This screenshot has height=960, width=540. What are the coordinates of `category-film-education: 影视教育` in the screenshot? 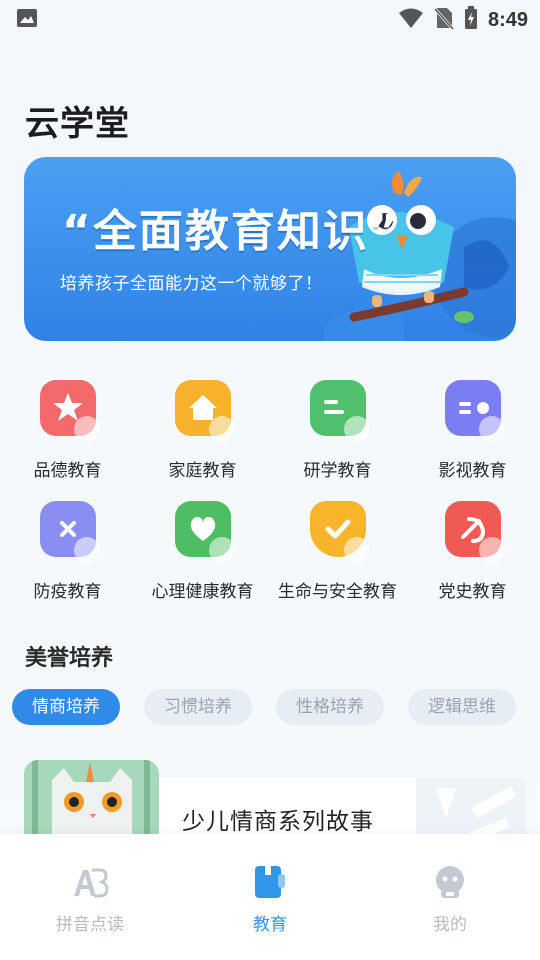 It's located at (472, 431).